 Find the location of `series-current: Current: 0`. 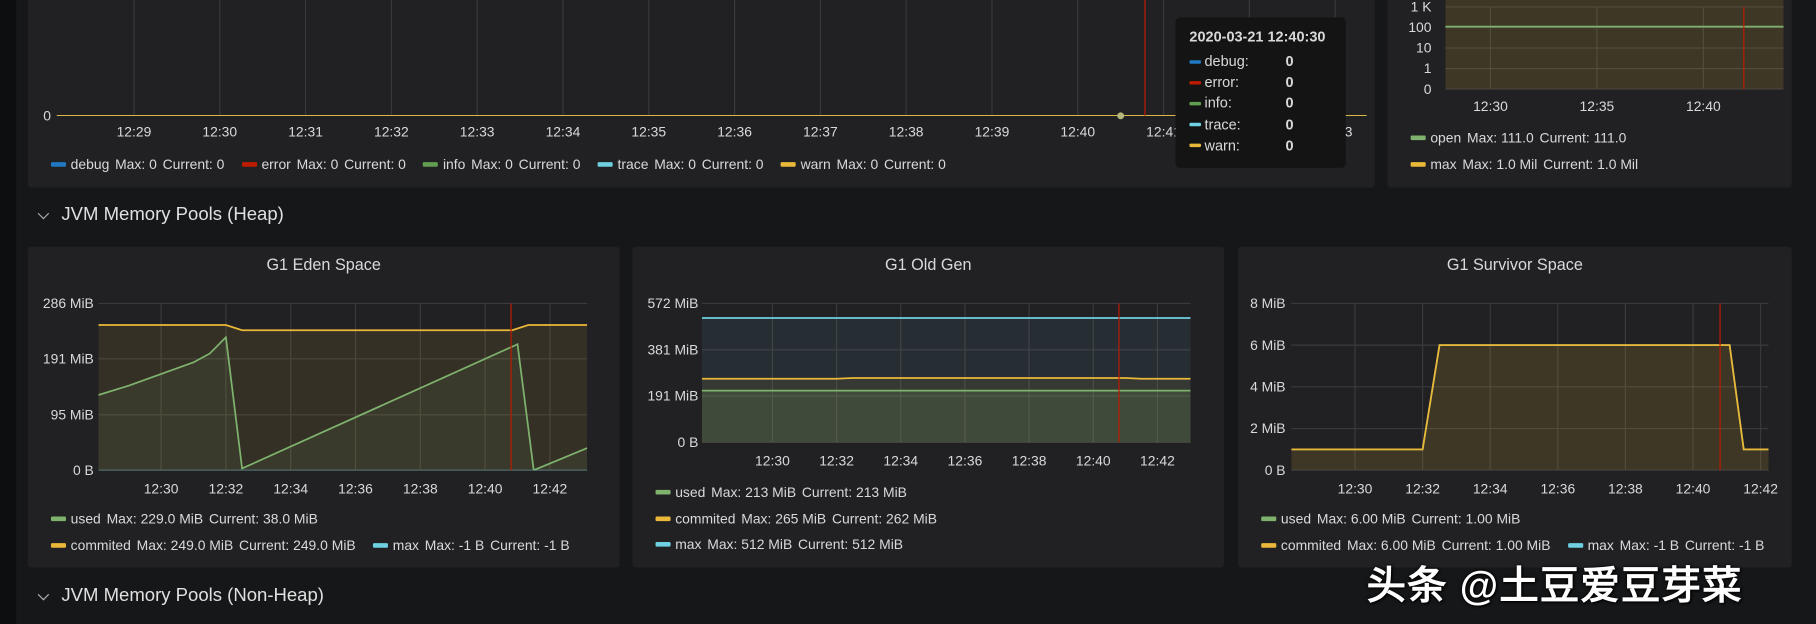

series-current: Current: 0 is located at coordinates (193, 164).